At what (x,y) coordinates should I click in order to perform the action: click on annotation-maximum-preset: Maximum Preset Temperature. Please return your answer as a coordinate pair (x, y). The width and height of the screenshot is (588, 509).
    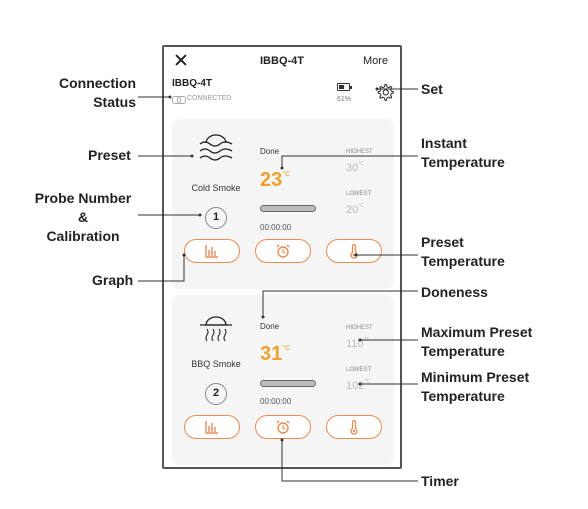
    Looking at the image, I should click on (477, 341).